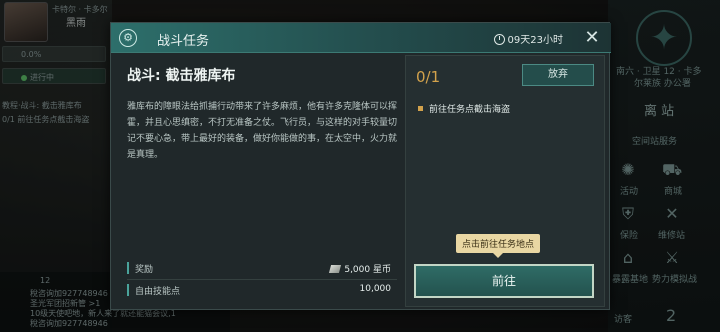 The height and width of the screenshot is (332, 720). Describe the element at coordinates (158, 292) in the screenshot. I see `skill-label: 自由技能点` at that location.